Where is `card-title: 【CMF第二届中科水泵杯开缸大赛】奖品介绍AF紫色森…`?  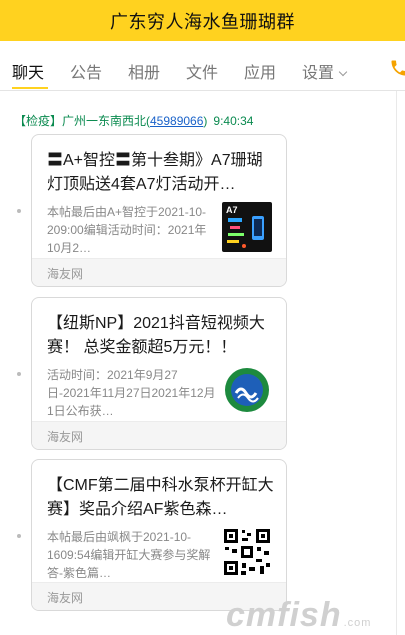
card-title: 【CMF第二届中科水泵杯开缸大赛】奖品介绍AF紫色森… is located at coordinates (160, 497).